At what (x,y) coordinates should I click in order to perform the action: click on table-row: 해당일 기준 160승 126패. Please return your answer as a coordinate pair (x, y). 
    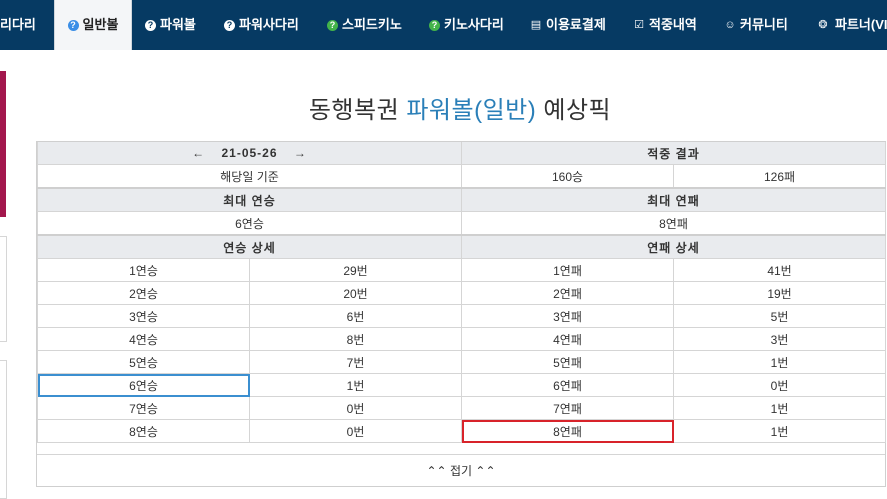
    Looking at the image, I should click on (461, 176).